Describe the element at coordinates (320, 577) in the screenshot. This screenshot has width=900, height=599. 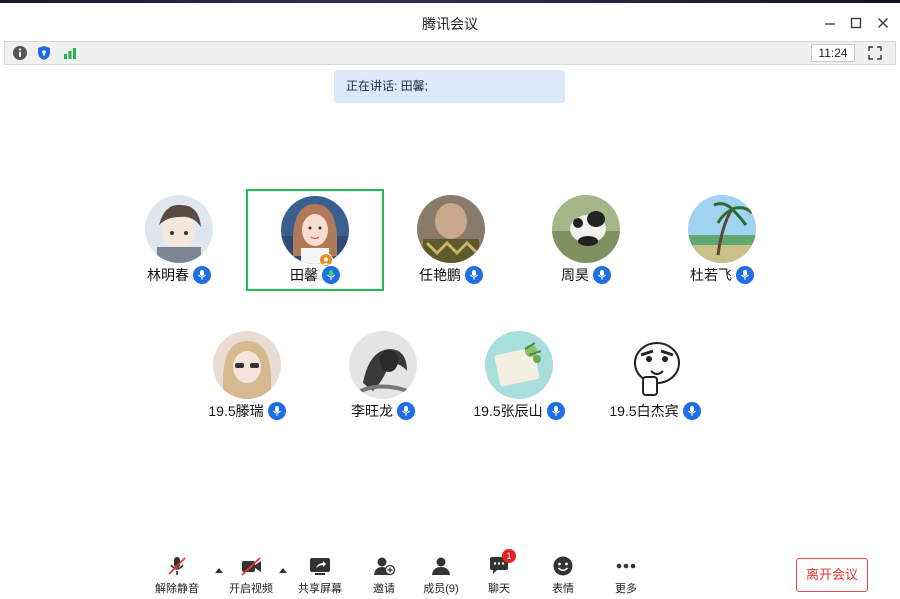
I see `share-screen-button: 共享屏幕` at that location.